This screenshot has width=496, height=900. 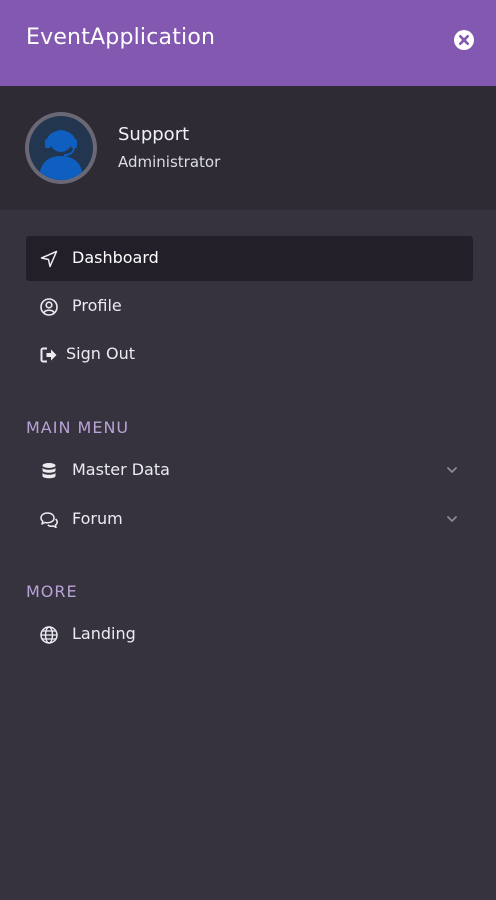 What do you see at coordinates (121, 469) in the screenshot?
I see `nav-label-master-data: Master Data` at bounding box center [121, 469].